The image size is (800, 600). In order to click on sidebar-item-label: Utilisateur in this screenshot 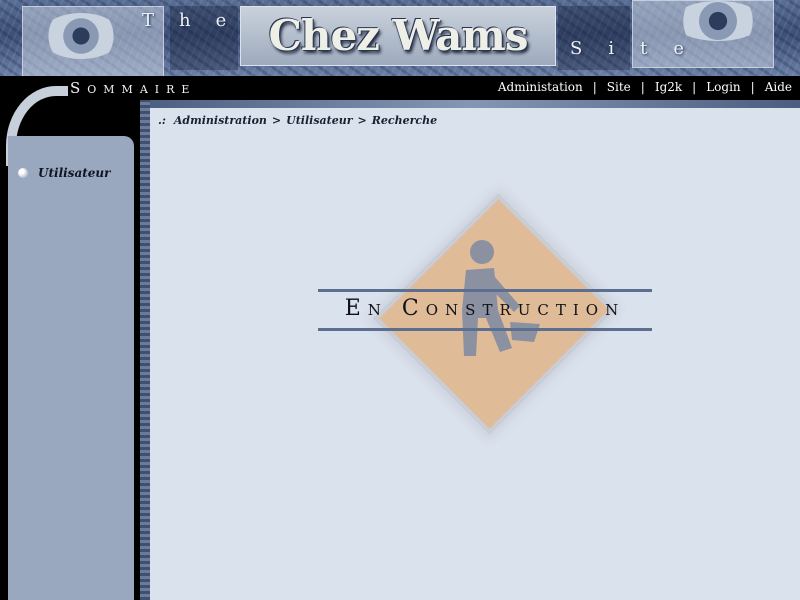, I will do `click(74, 173)`.